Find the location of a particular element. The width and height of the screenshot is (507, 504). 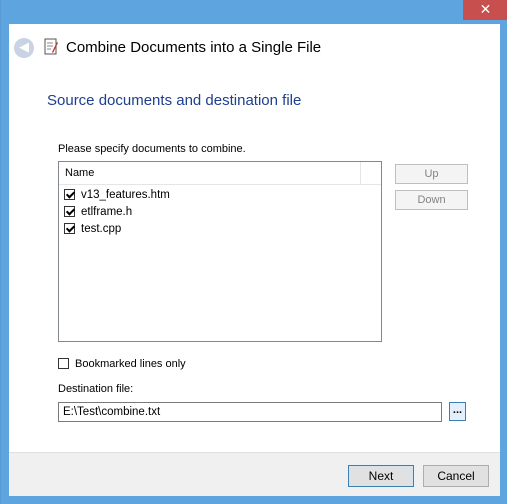

destination-label: Destination file: is located at coordinates (96, 389).